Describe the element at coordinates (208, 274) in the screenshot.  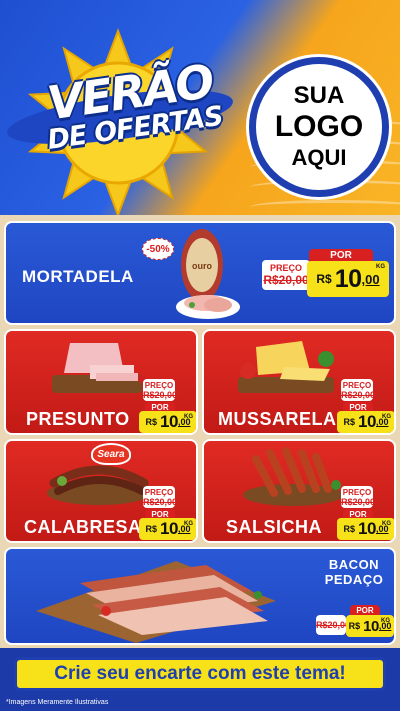
I see `mortadela-image: ouro` at that location.